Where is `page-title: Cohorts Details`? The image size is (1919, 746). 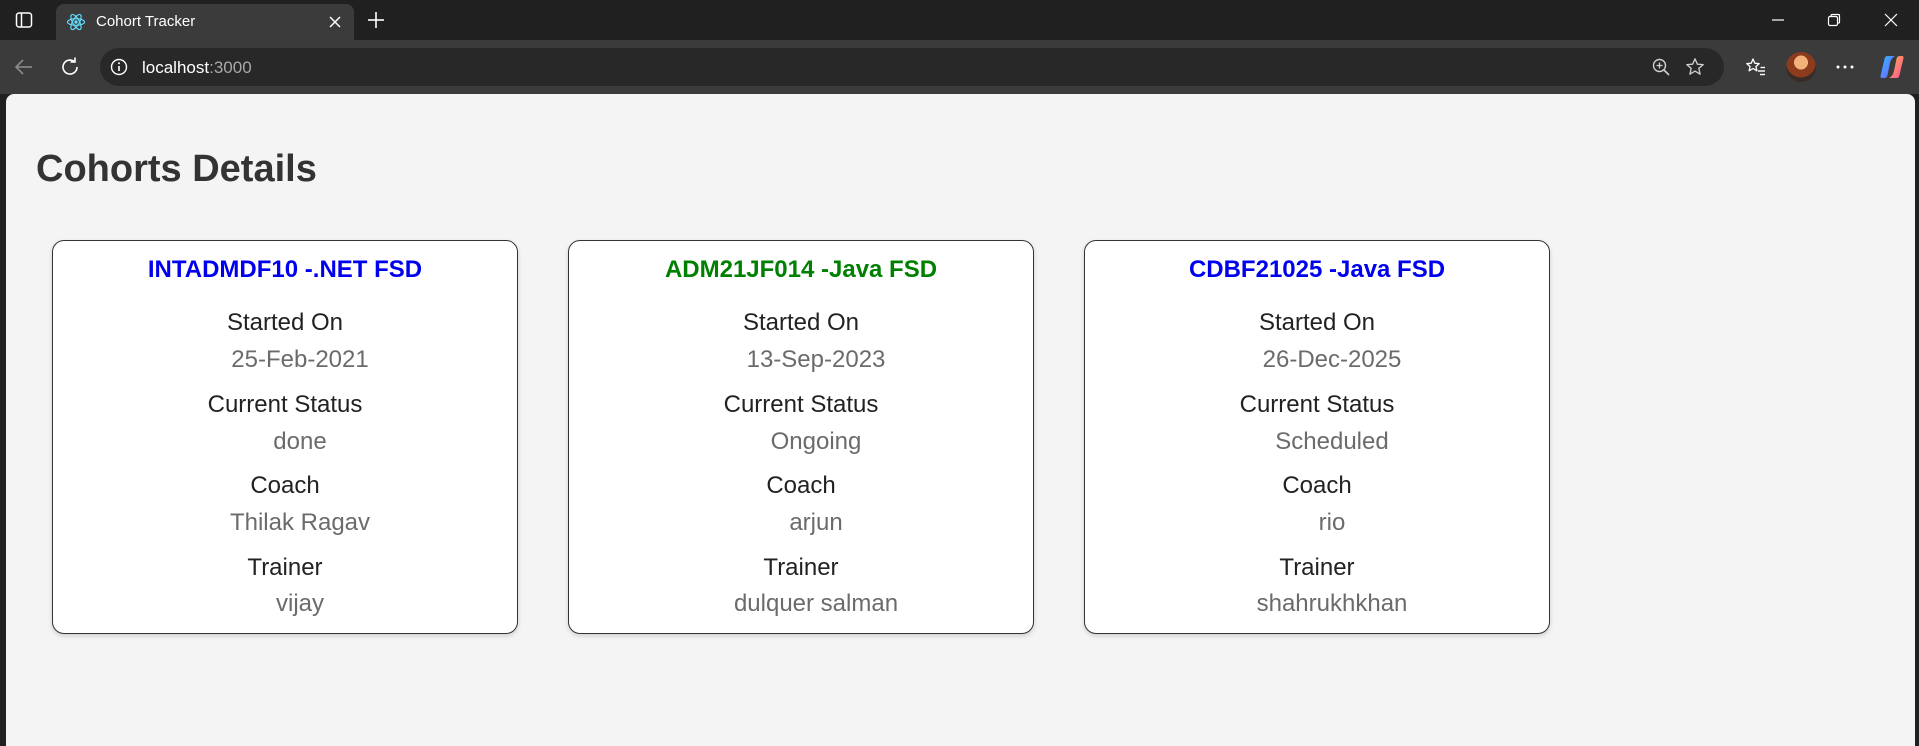 page-title: Cohorts Details is located at coordinates (176, 169).